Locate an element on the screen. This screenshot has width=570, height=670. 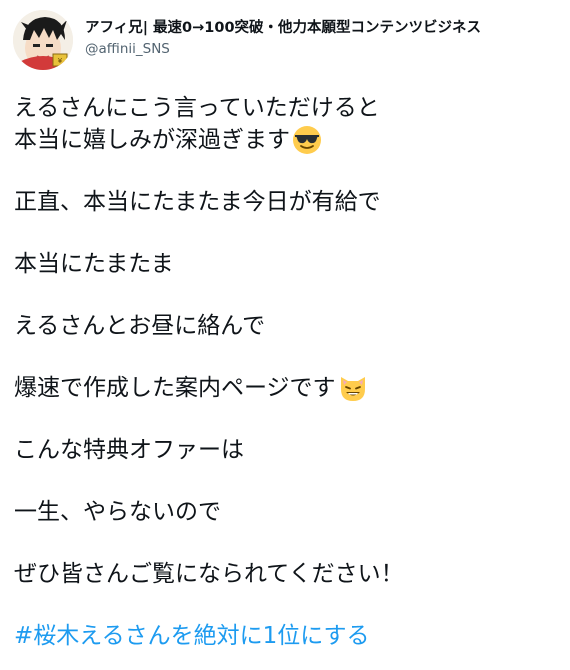
user-handle: @affinii_SNS is located at coordinates (324, 49).